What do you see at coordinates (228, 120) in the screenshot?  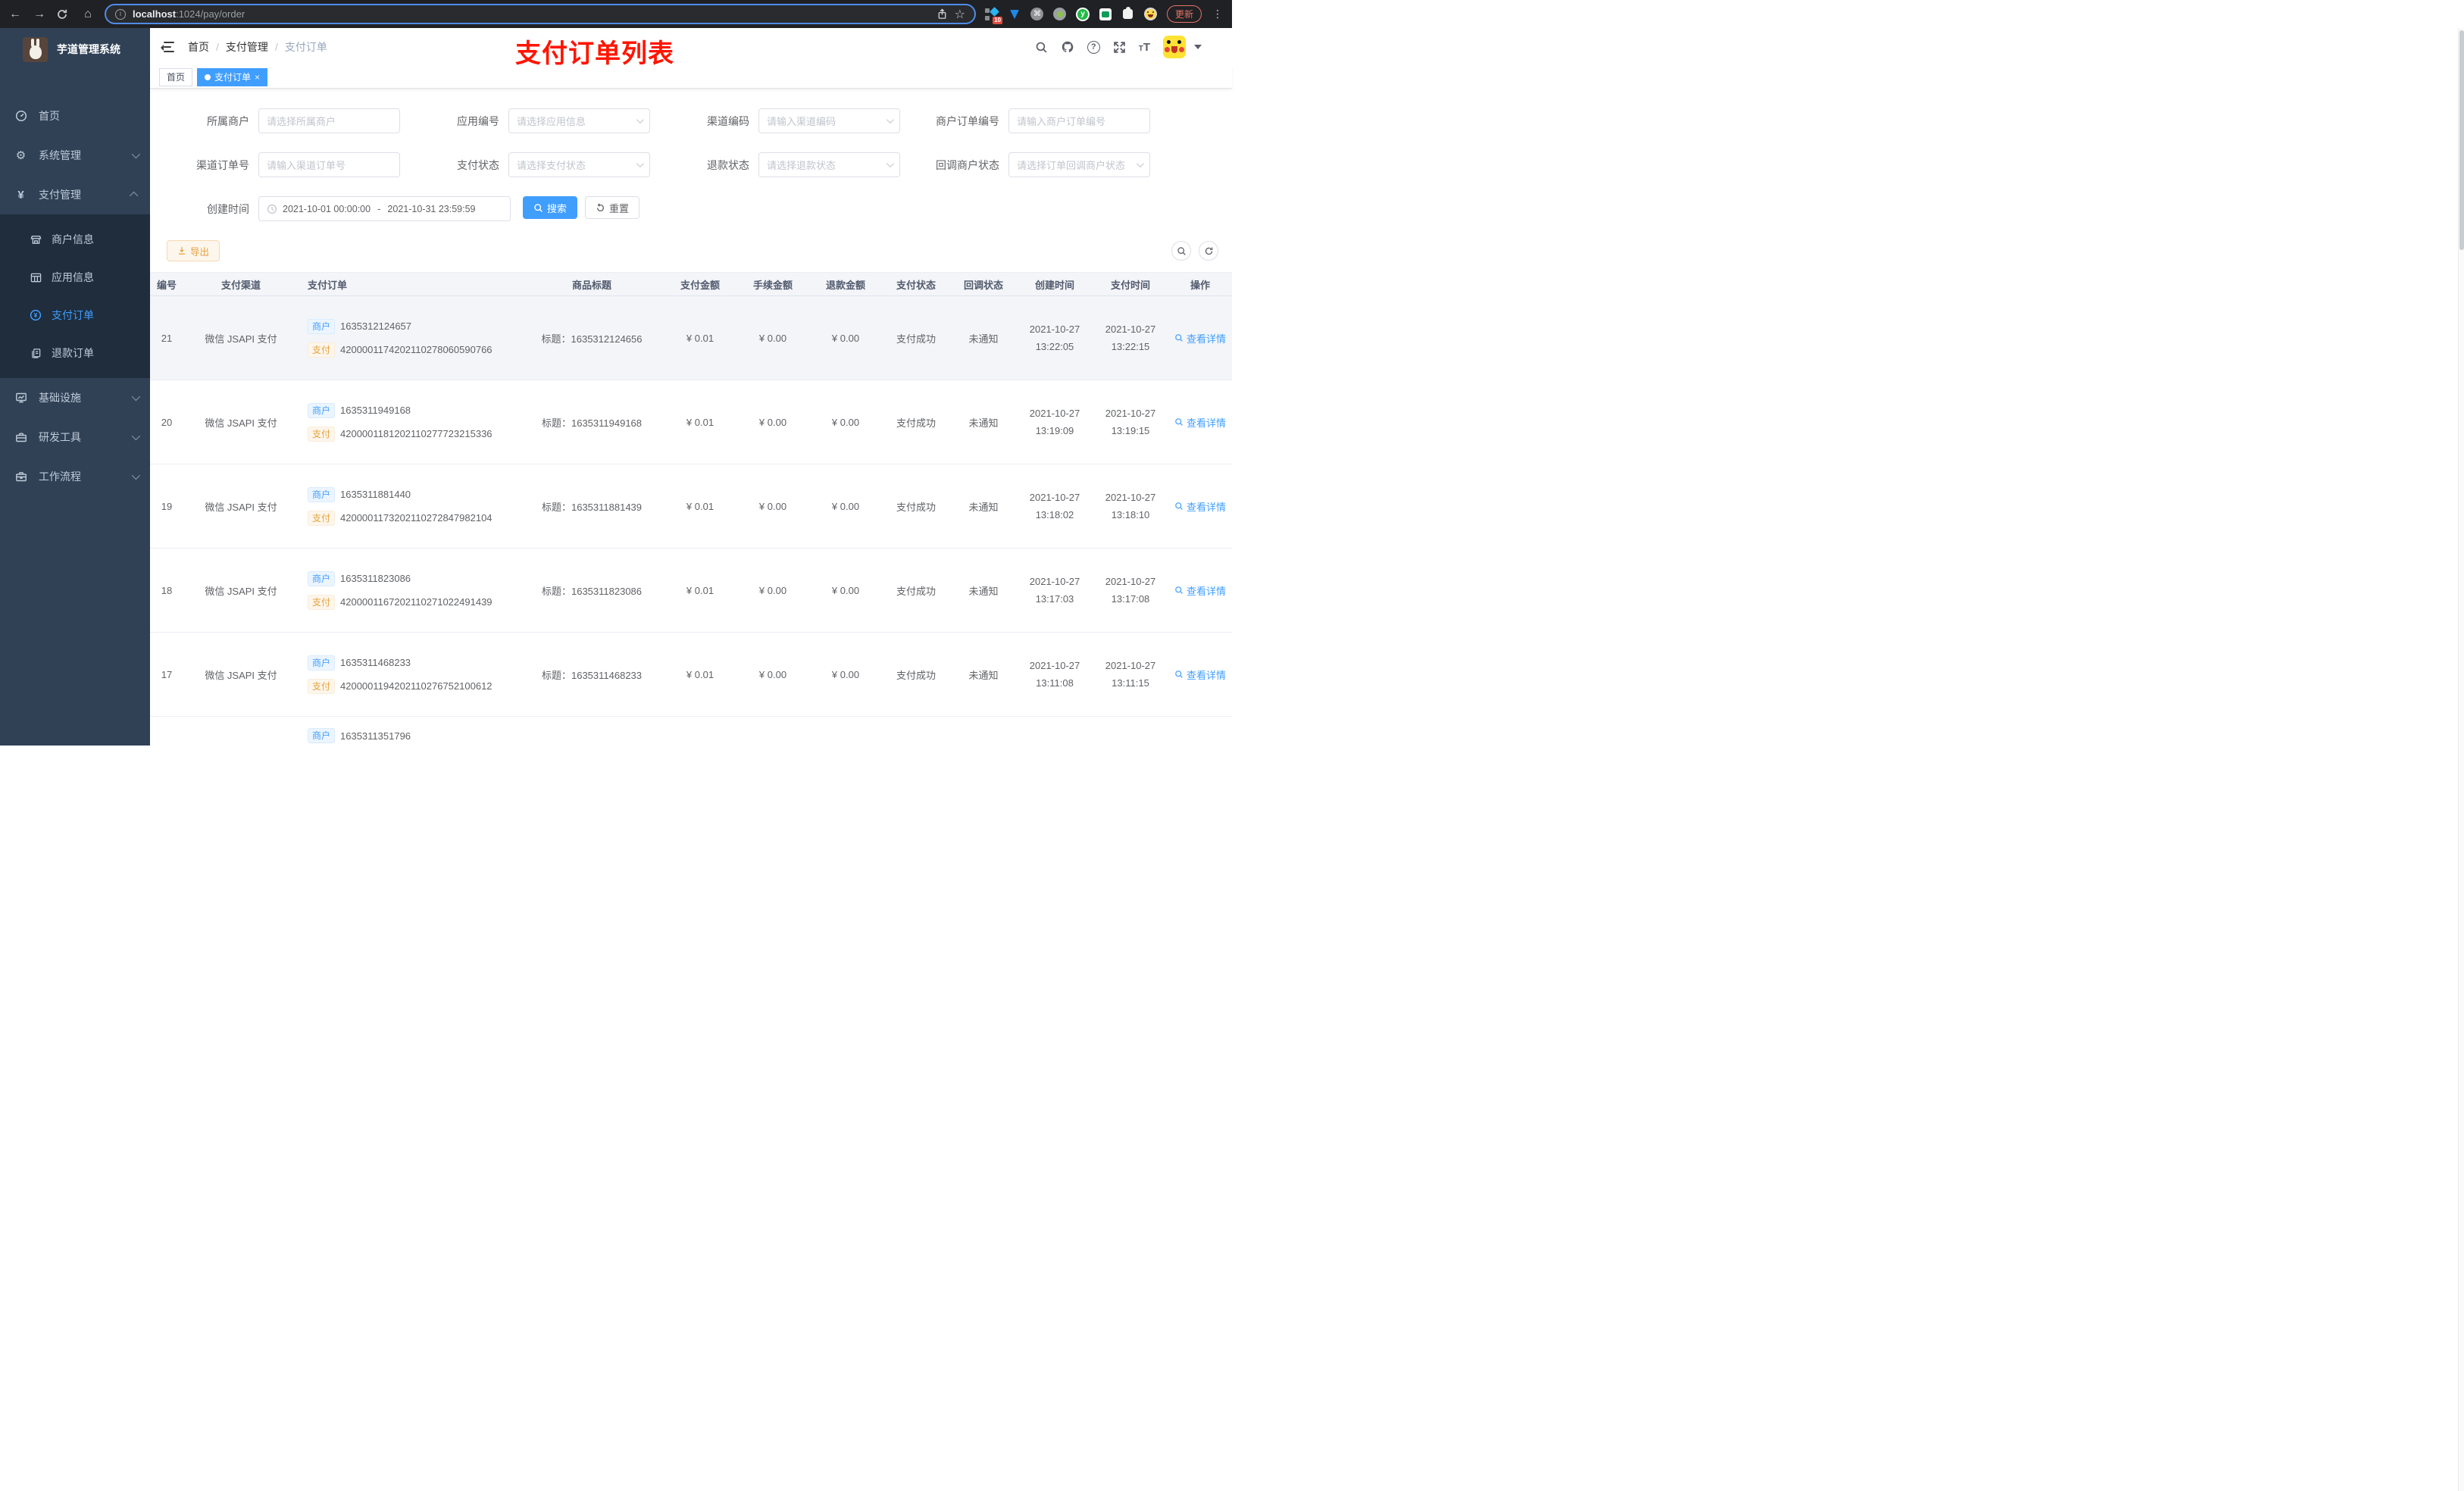 I see `filter-label: 所属商户` at bounding box center [228, 120].